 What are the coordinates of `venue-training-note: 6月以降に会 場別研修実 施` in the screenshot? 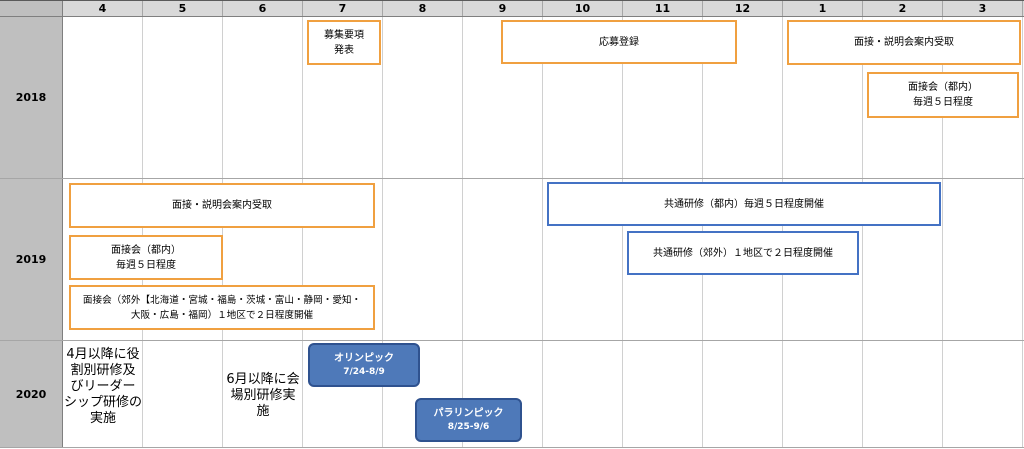 It's located at (263, 396).